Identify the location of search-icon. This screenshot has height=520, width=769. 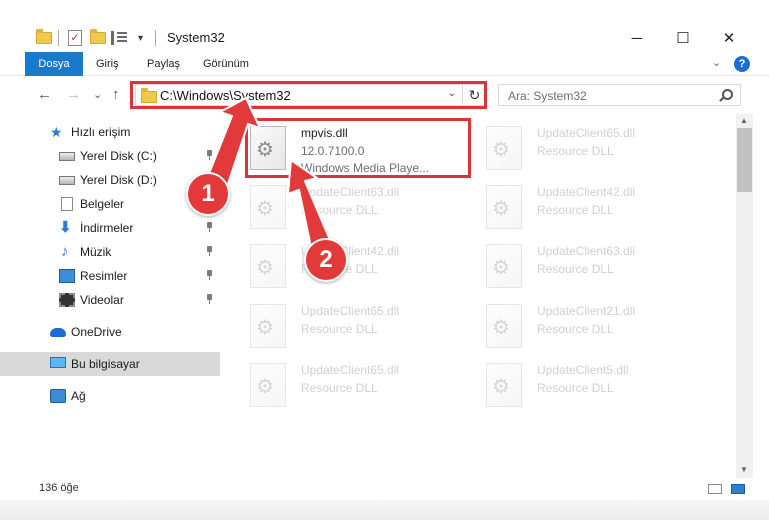
(727, 94).